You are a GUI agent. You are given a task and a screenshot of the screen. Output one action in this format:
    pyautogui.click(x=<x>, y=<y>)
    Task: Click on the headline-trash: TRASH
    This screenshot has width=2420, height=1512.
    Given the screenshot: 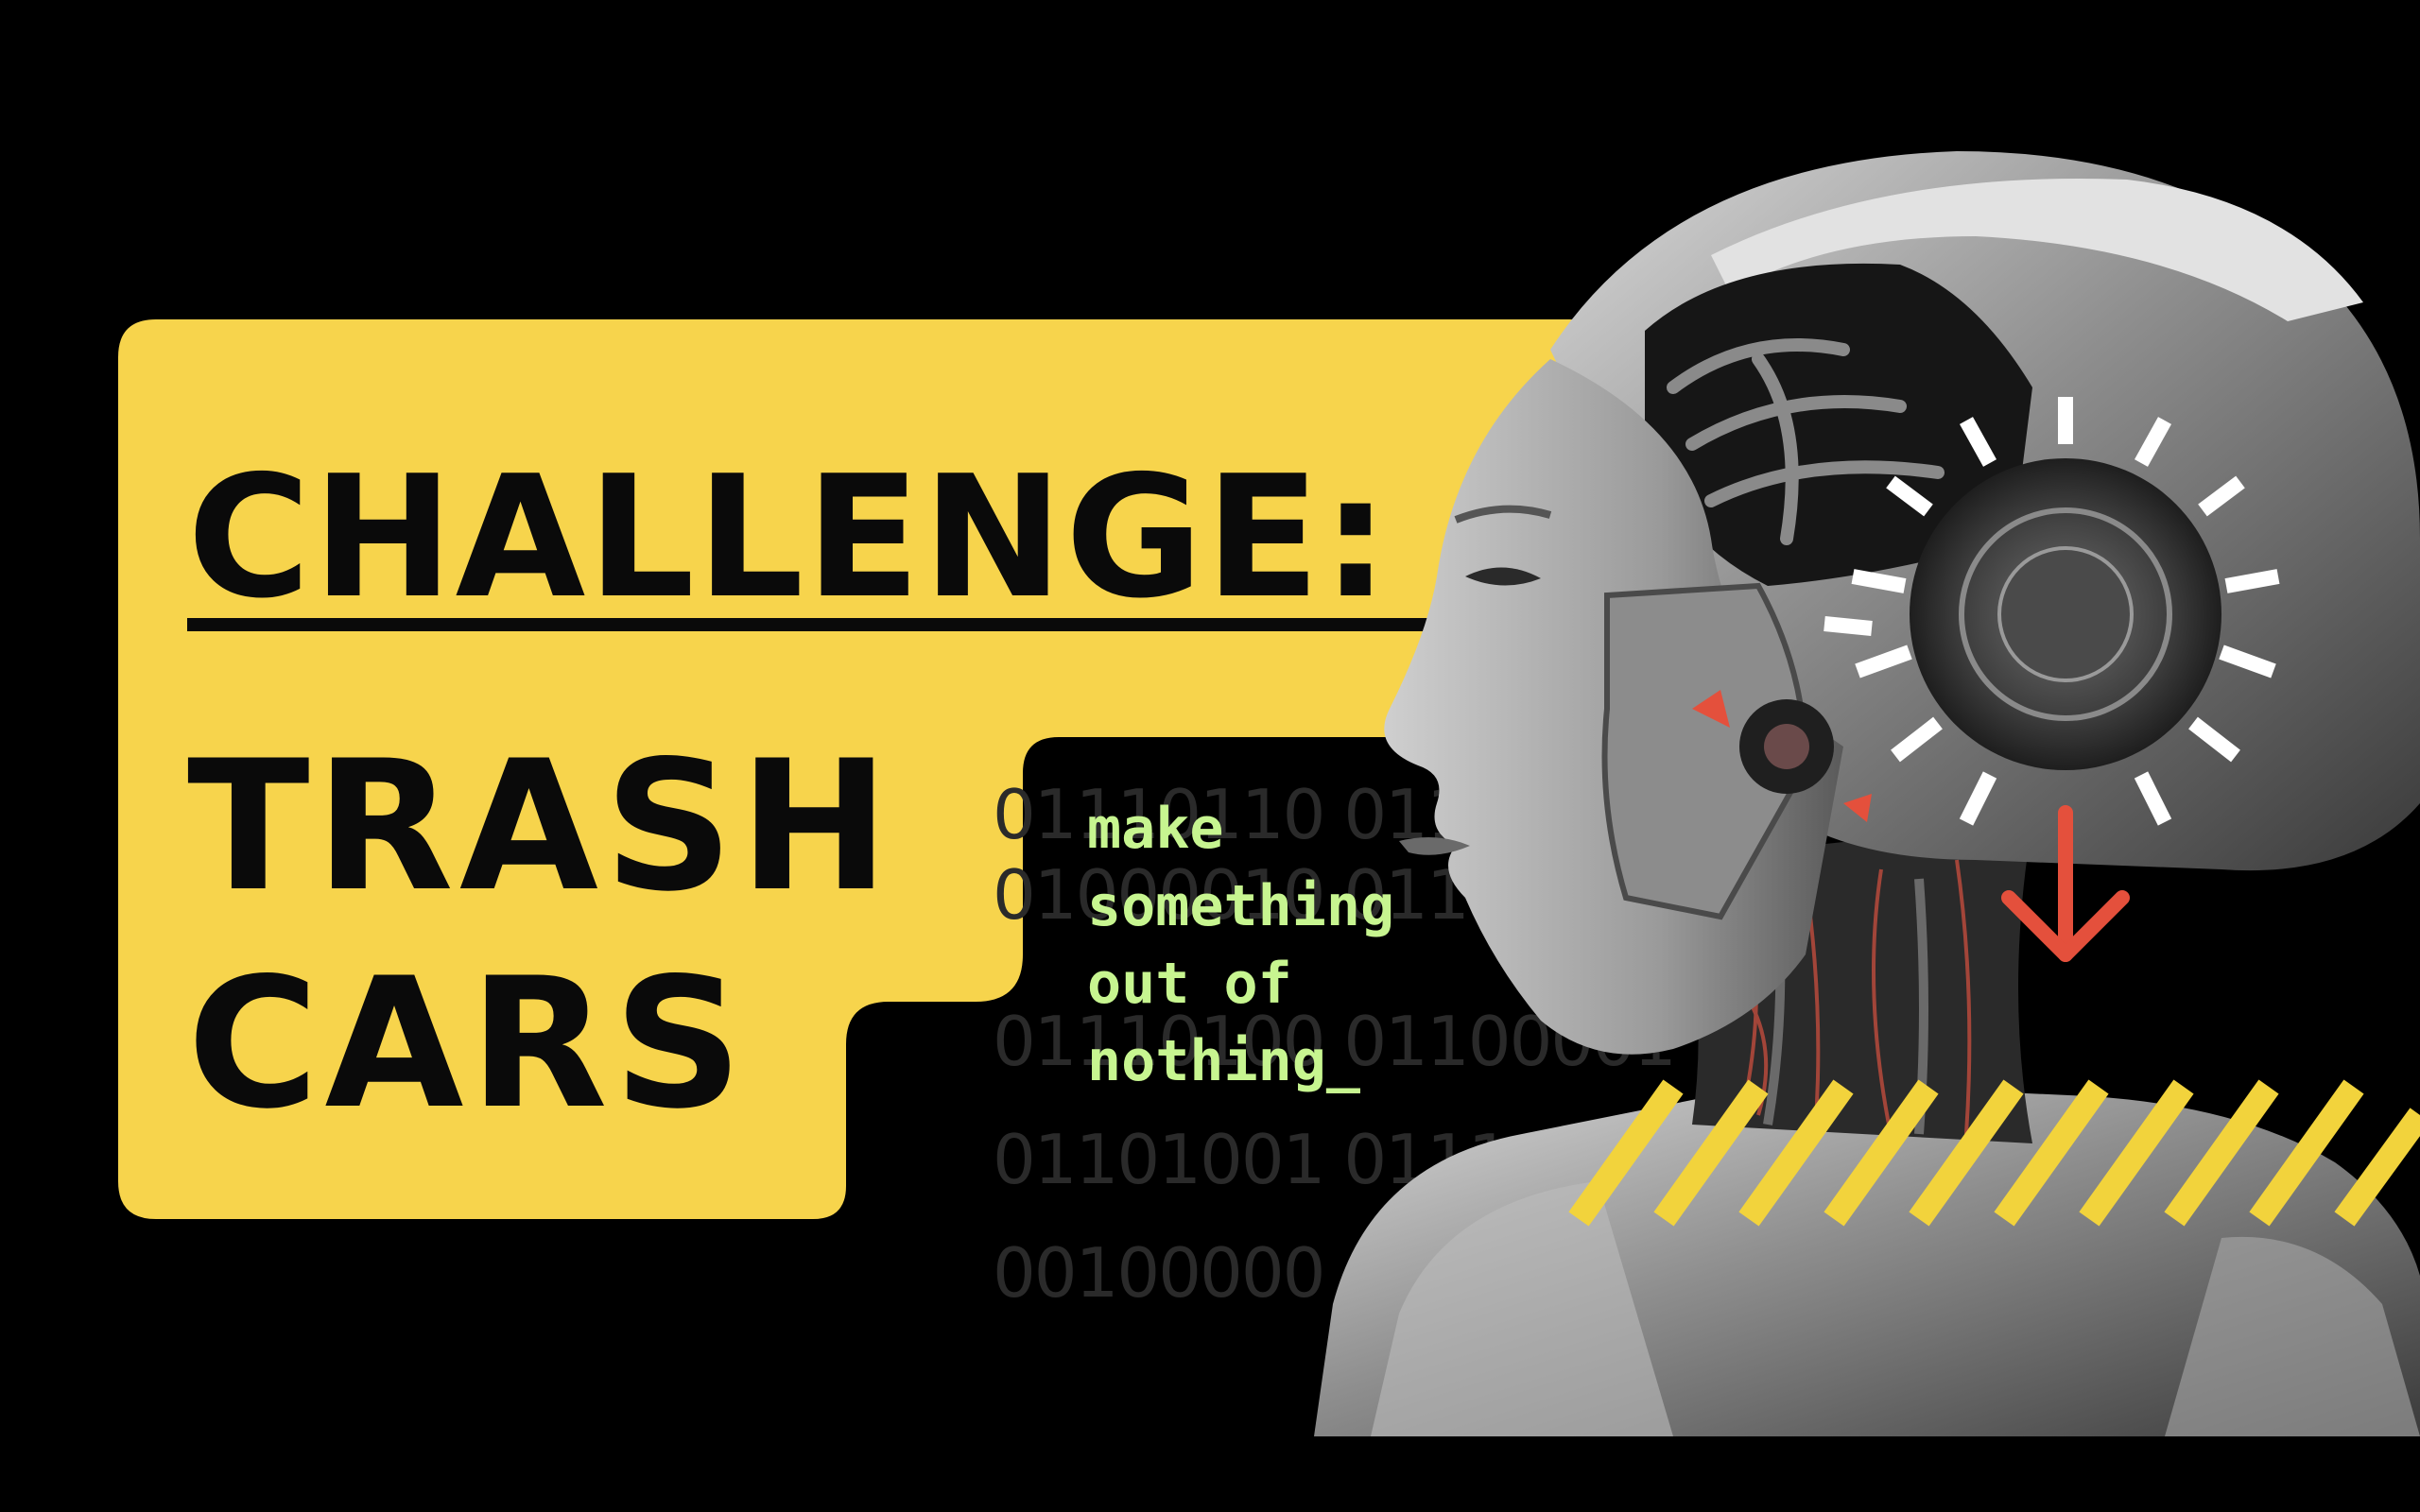 What is the action you would take?
    pyautogui.click(x=541, y=826)
    